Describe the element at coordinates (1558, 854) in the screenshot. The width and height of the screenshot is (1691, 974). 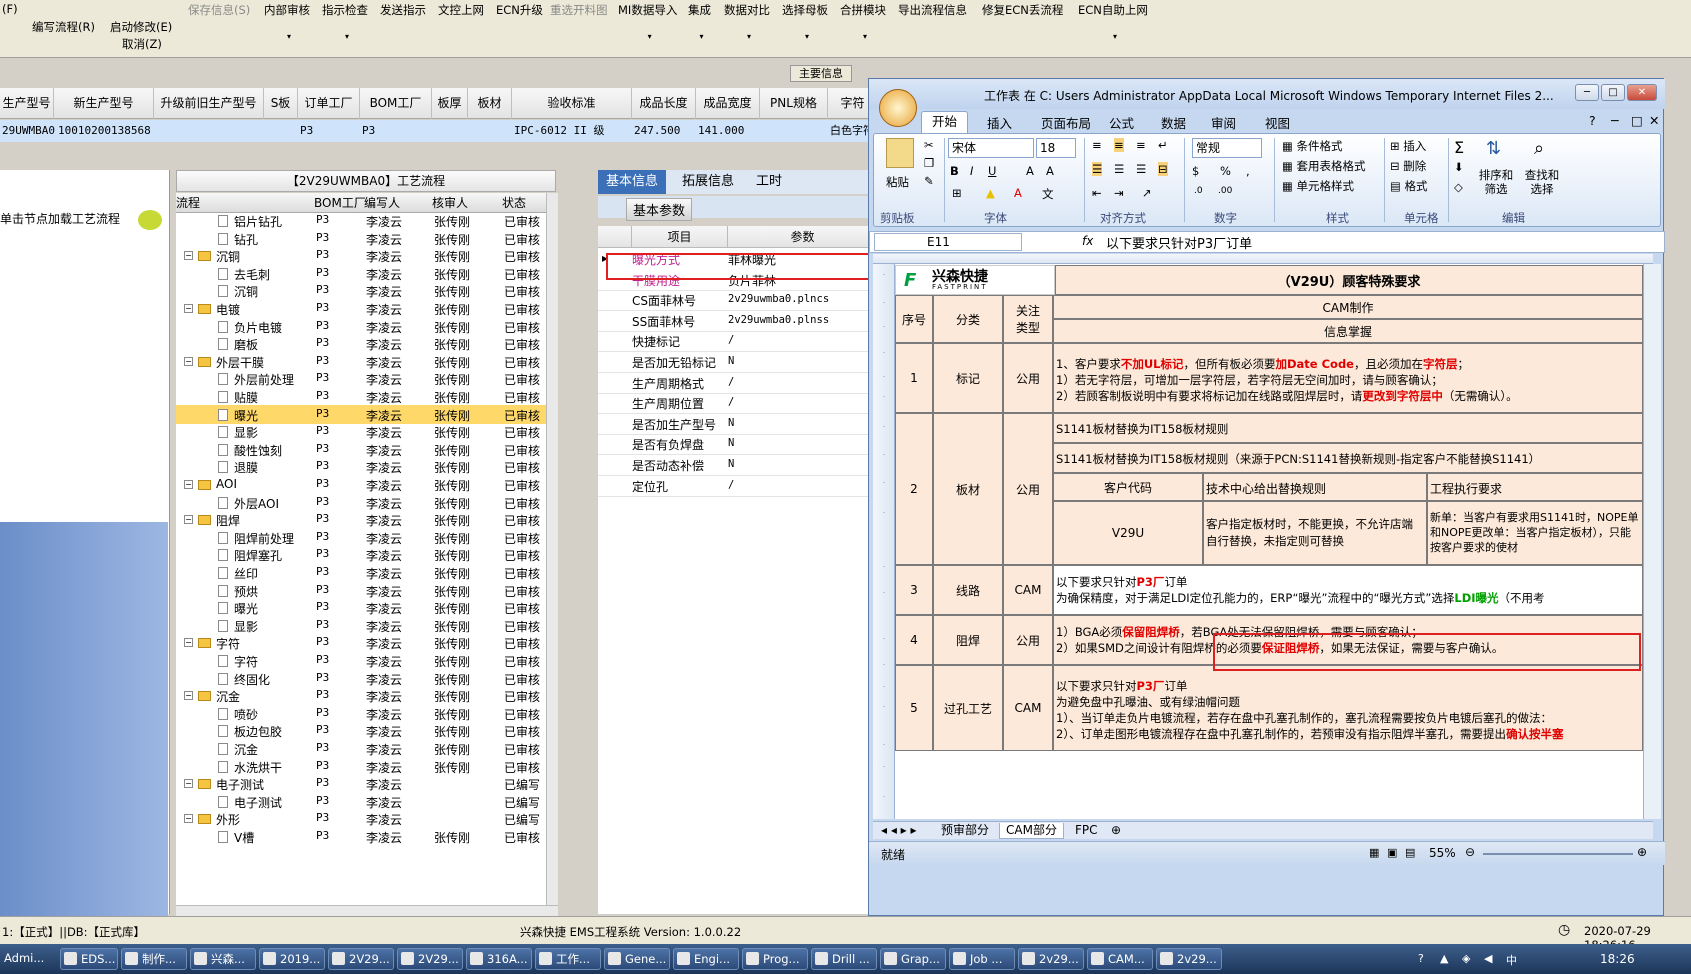
I see `zoom-slider` at that location.